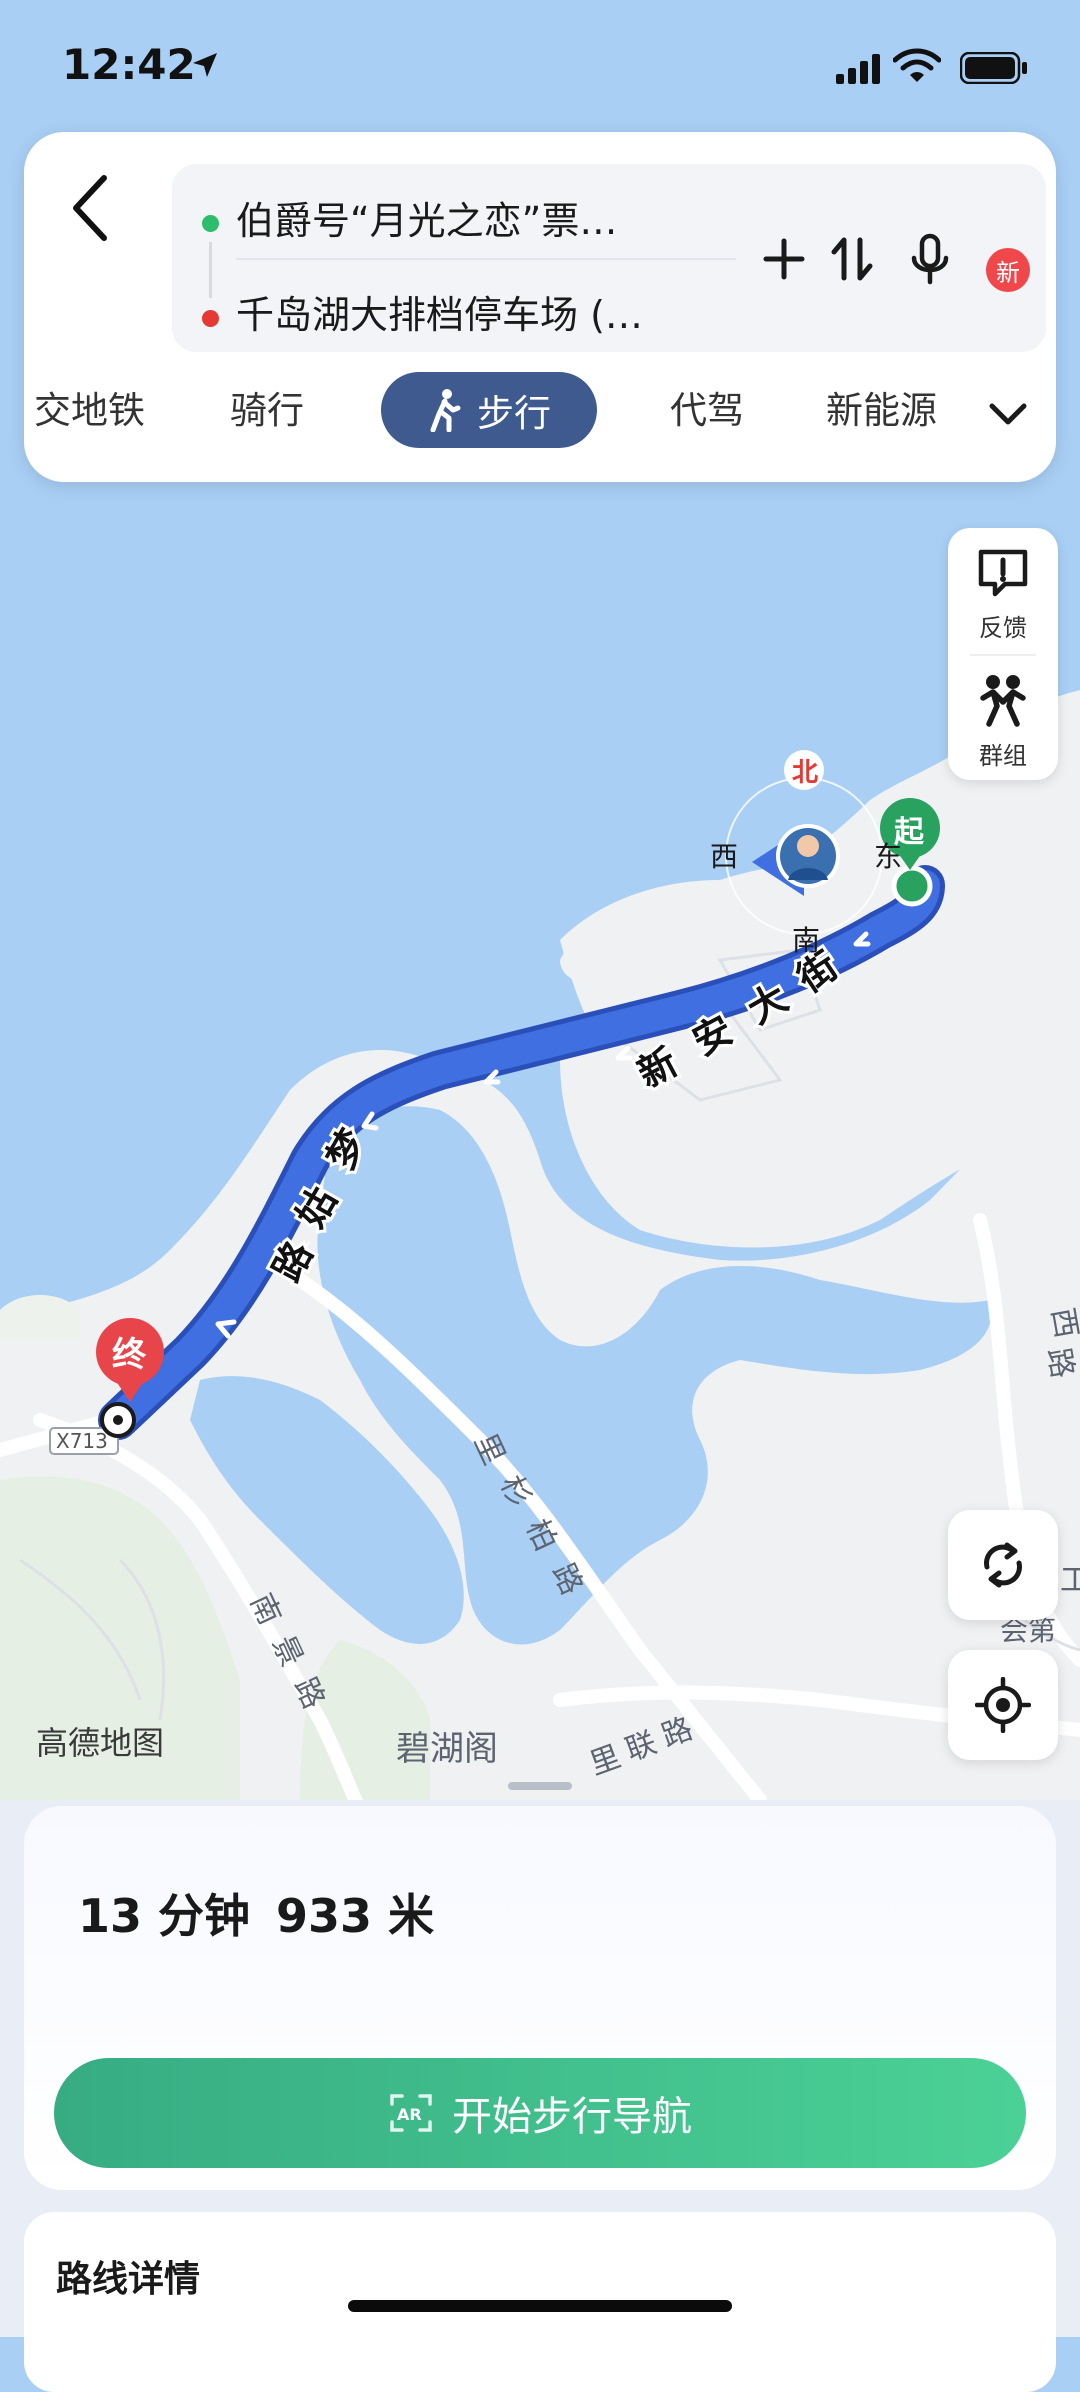  What do you see at coordinates (267, 407) in the screenshot?
I see `tab-cycling: 骑行` at bounding box center [267, 407].